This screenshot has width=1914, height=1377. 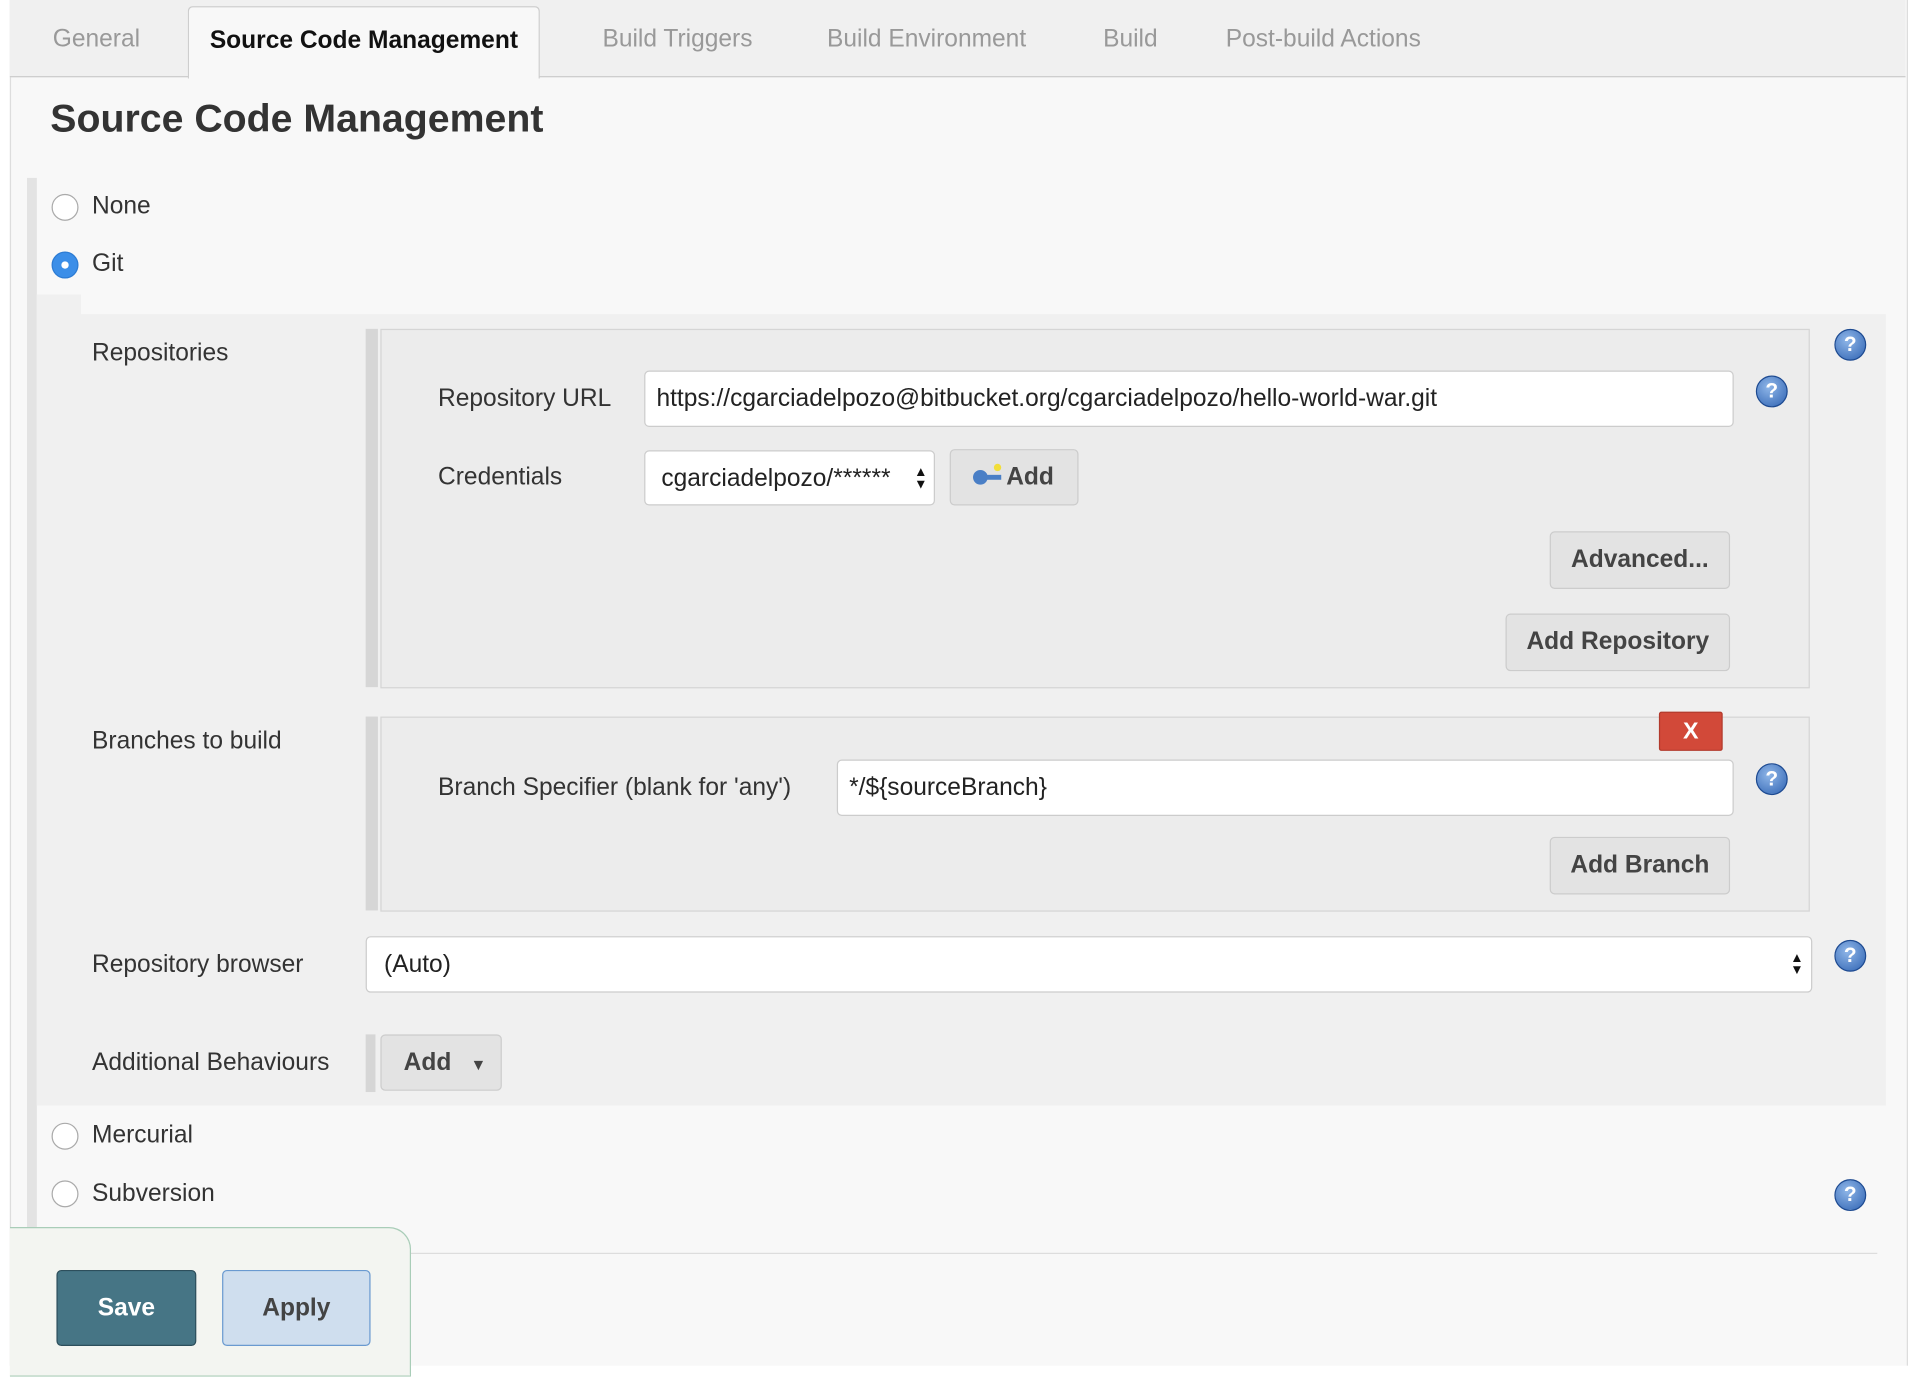 What do you see at coordinates (417, 964) in the screenshot?
I see `repository-browser-value: (Auto)` at bounding box center [417, 964].